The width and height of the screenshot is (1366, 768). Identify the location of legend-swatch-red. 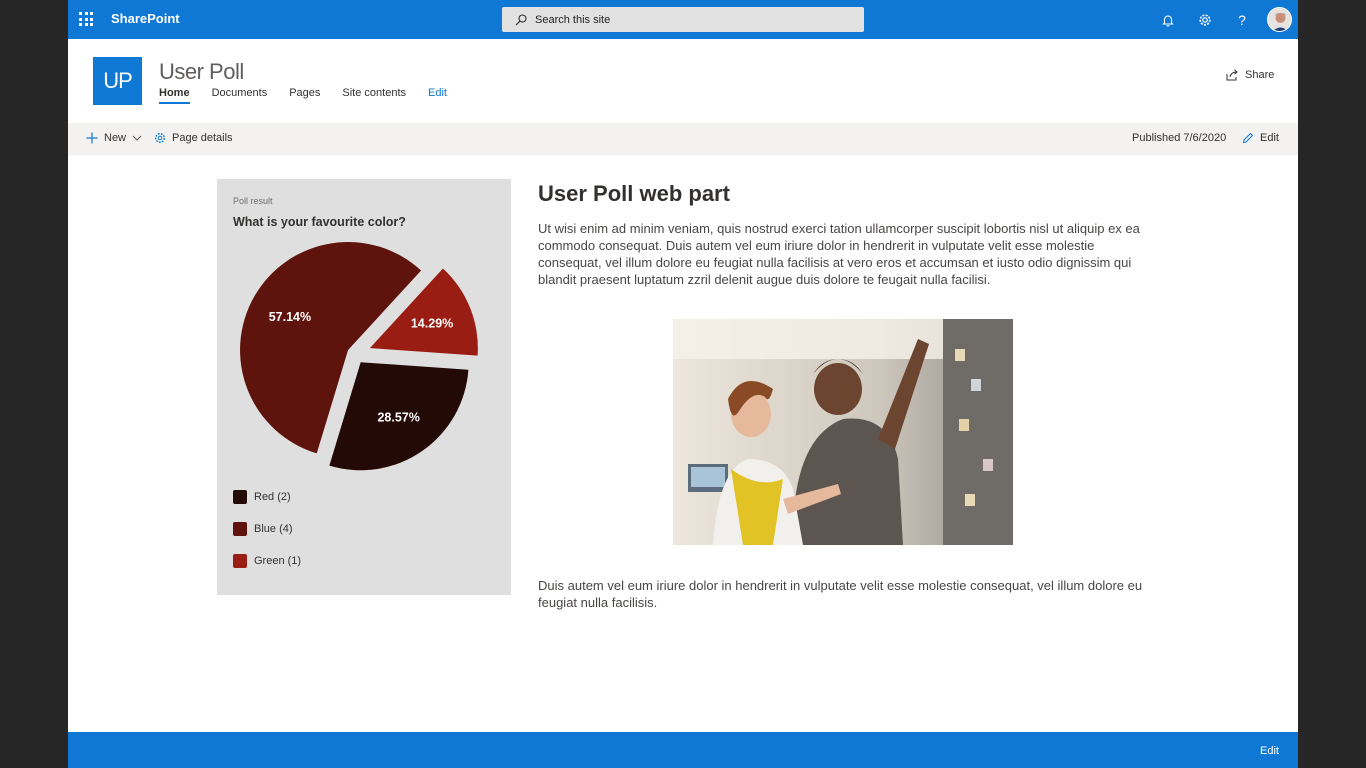
(240, 497).